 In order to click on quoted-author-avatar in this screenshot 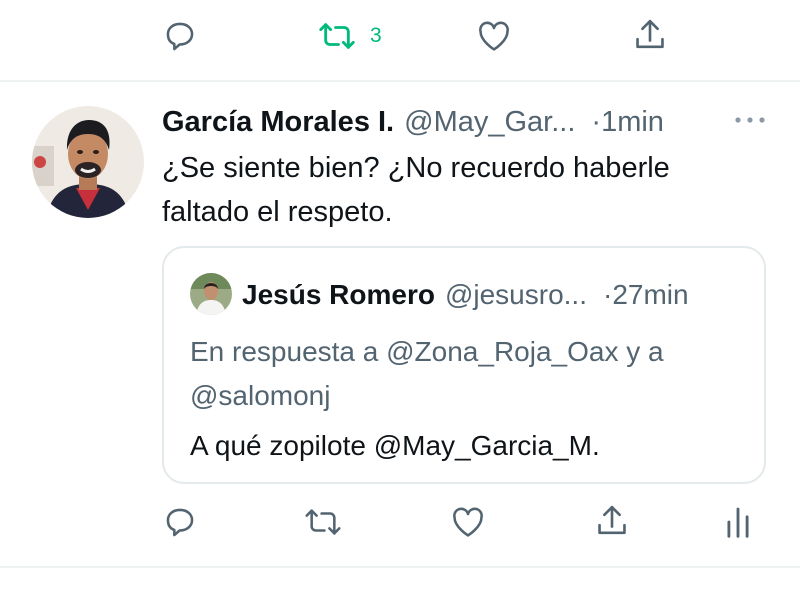, I will do `click(211, 294)`.